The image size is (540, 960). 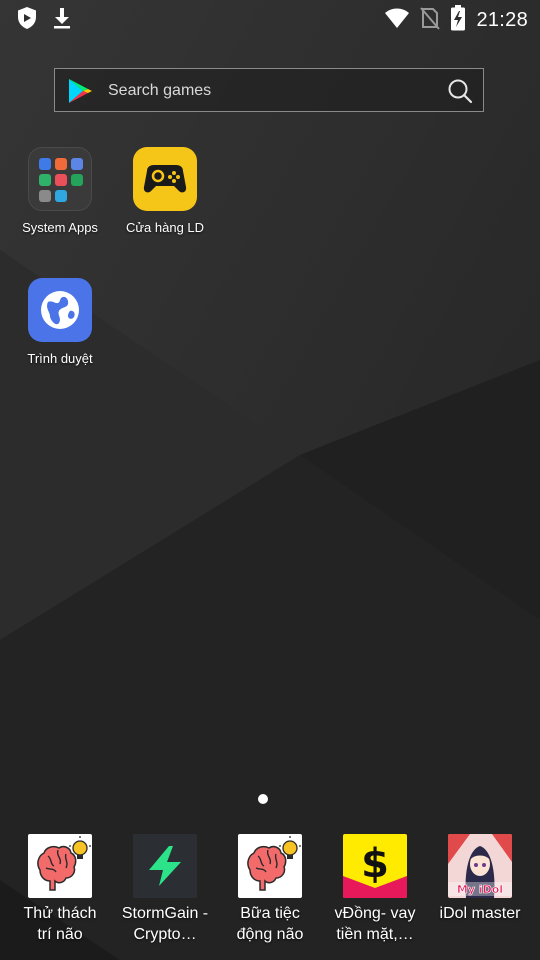 What do you see at coordinates (263, 799) in the screenshot?
I see `page-indicator-dot` at bounding box center [263, 799].